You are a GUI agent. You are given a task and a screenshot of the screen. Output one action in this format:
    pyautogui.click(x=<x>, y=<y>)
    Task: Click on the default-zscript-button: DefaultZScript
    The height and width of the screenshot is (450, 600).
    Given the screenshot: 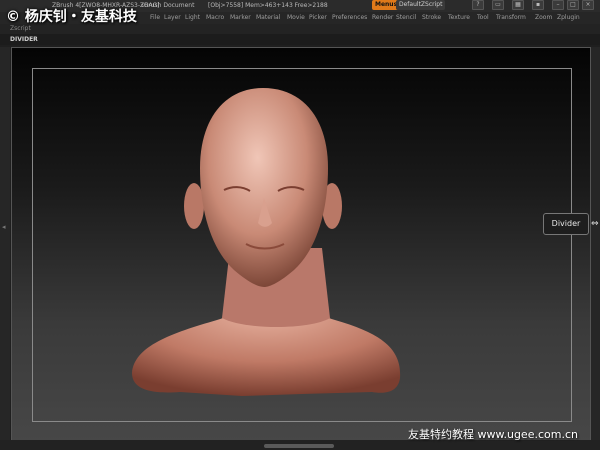 What is the action you would take?
    pyautogui.click(x=421, y=5)
    